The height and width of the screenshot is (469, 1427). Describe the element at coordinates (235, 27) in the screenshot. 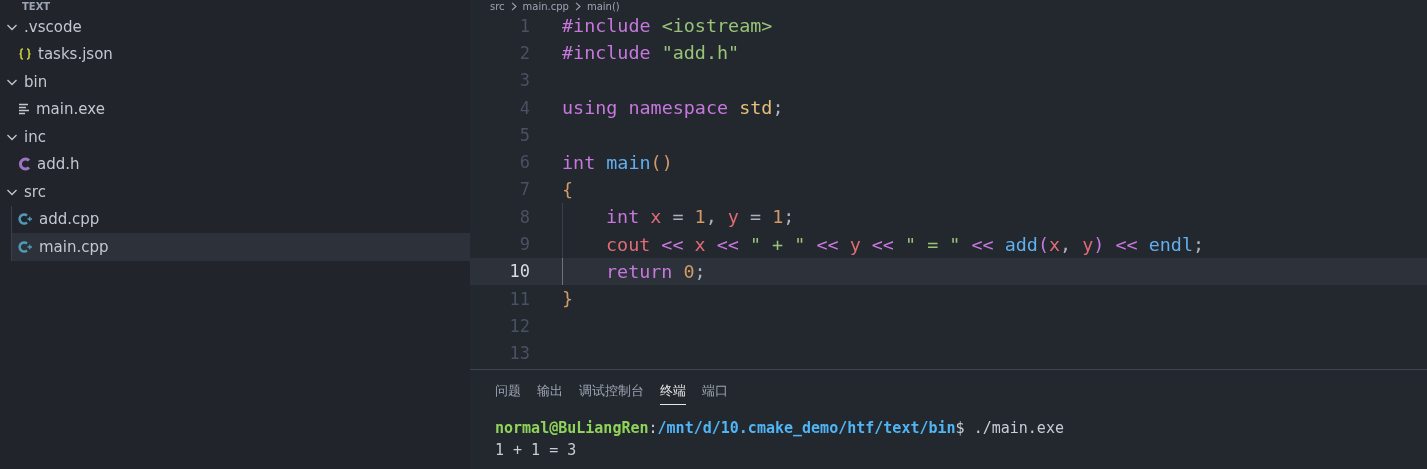

I see `folder-item: .vscode` at that location.